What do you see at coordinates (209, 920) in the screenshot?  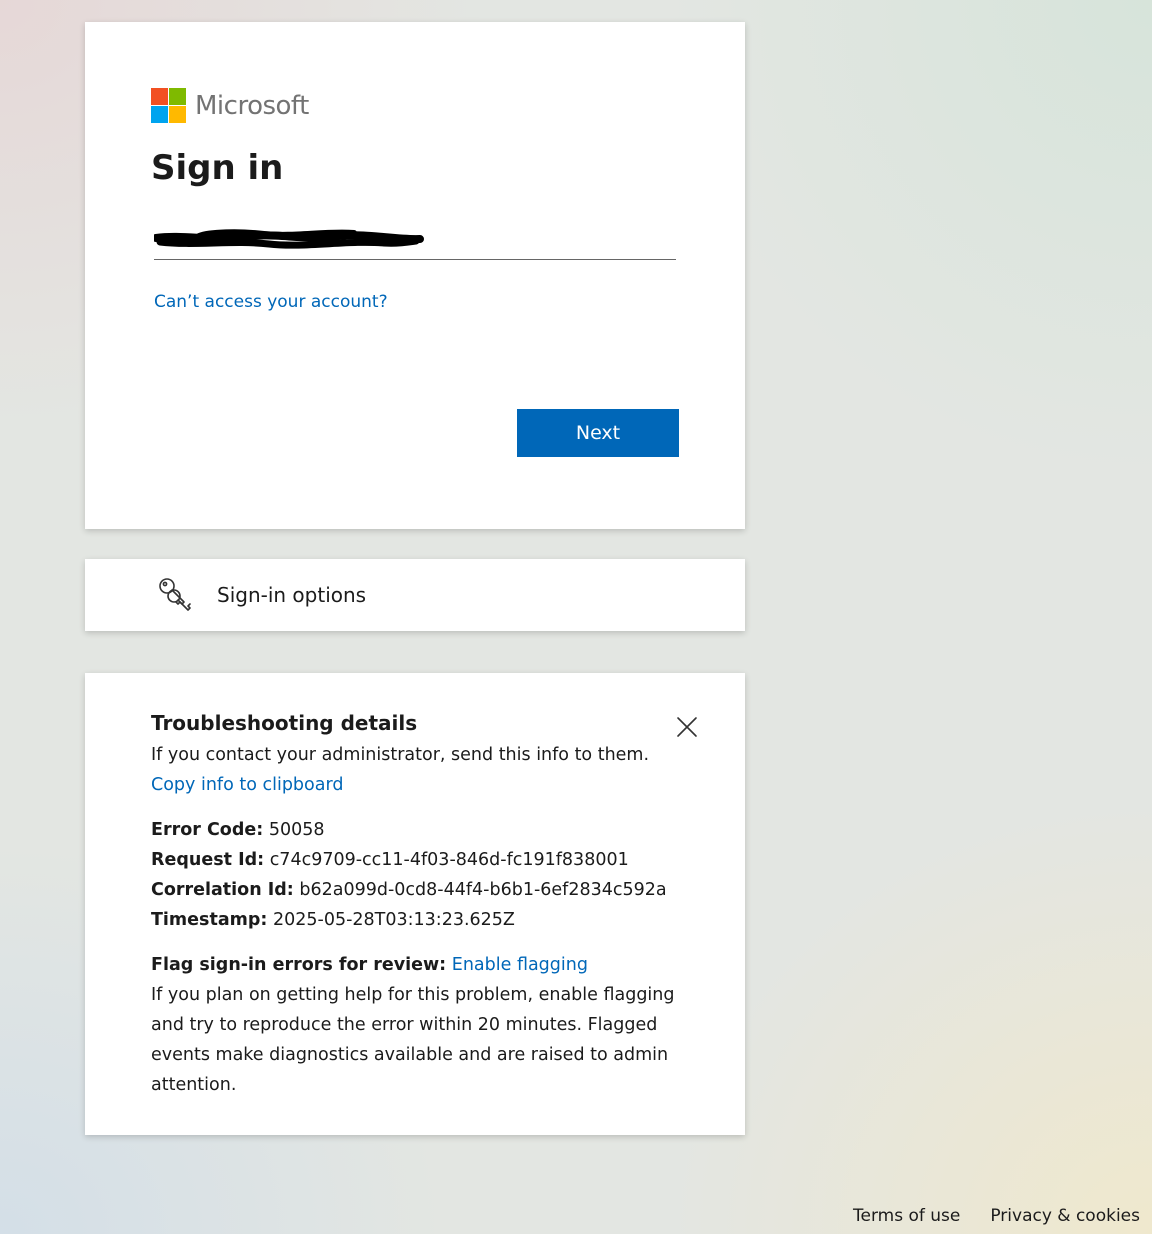 I see `detail-label: Timestamp:` at bounding box center [209, 920].